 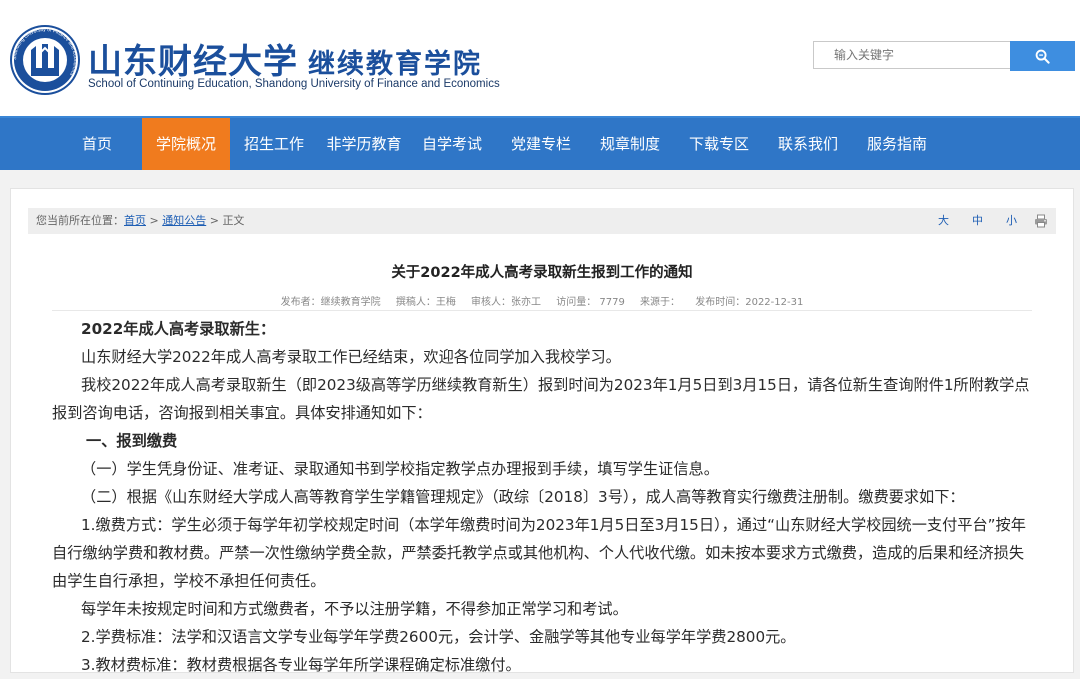 What do you see at coordinates (135, 220) in the screenshot?
I see `breadcrumb-home-link: 首页` at bounding box center [135, 220].